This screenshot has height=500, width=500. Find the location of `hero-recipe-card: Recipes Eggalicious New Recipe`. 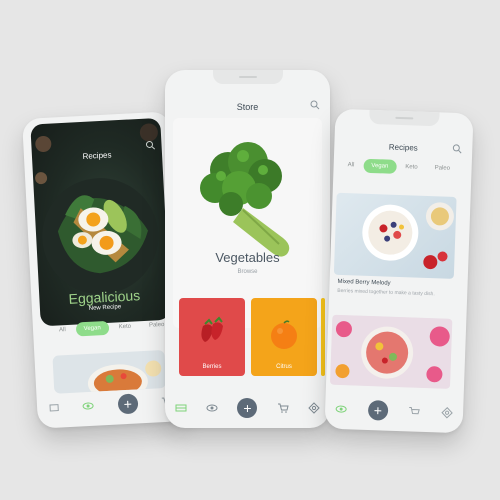

hero-recipe-card: Recipes Eggalicious New Recipe is located at coordinates (100, 222).